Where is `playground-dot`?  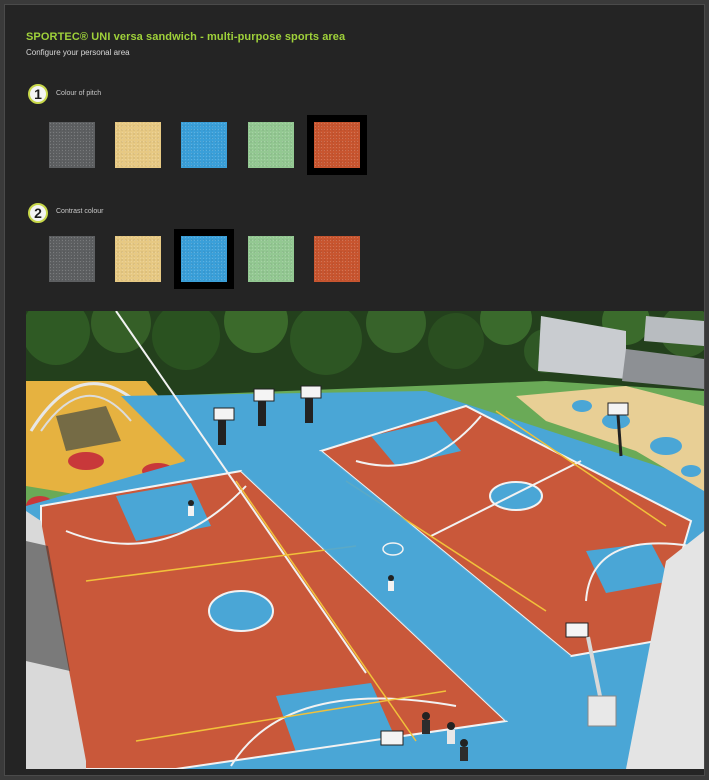 playground-dot is located at coordinates (86, 461).